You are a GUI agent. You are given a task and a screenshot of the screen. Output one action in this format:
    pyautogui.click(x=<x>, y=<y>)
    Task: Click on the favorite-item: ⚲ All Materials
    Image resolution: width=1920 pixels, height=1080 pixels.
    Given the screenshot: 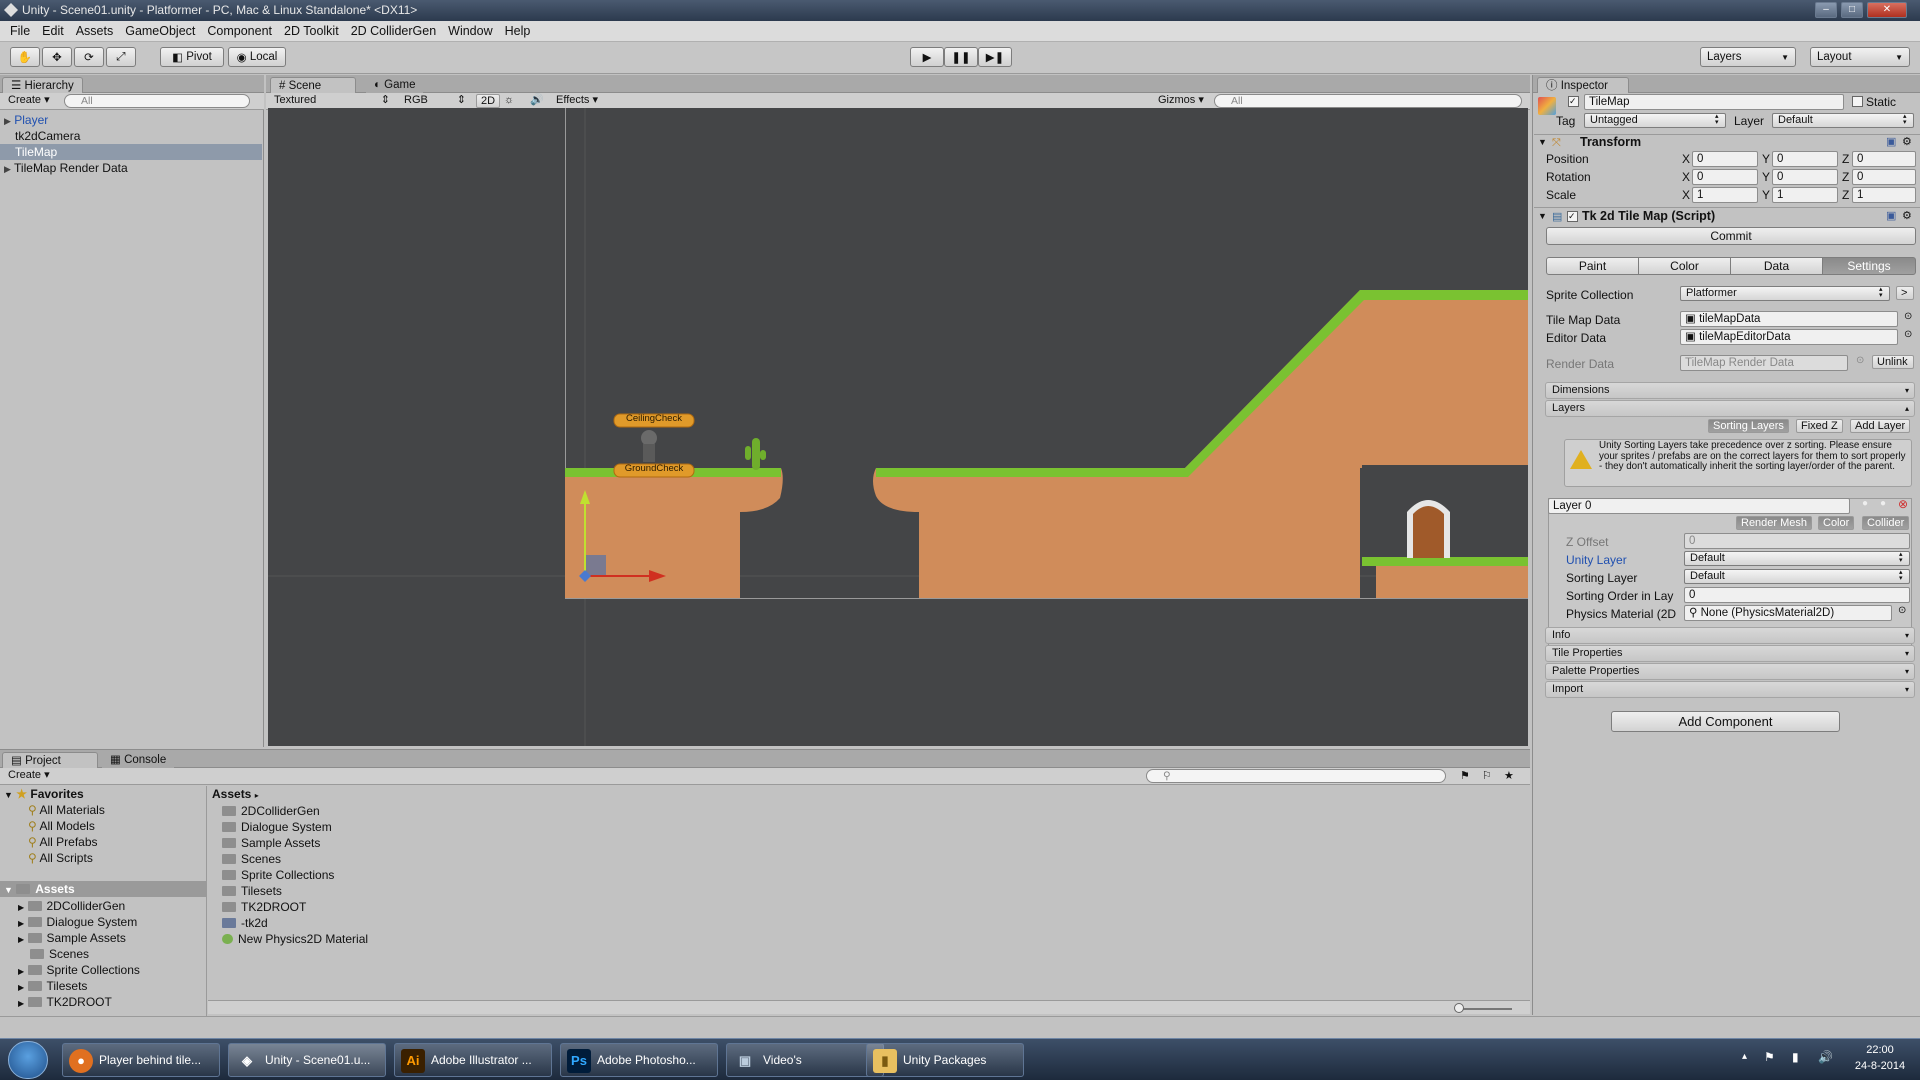 What is the action you would take?
    pyautogui.click(x=66, y=810)
    